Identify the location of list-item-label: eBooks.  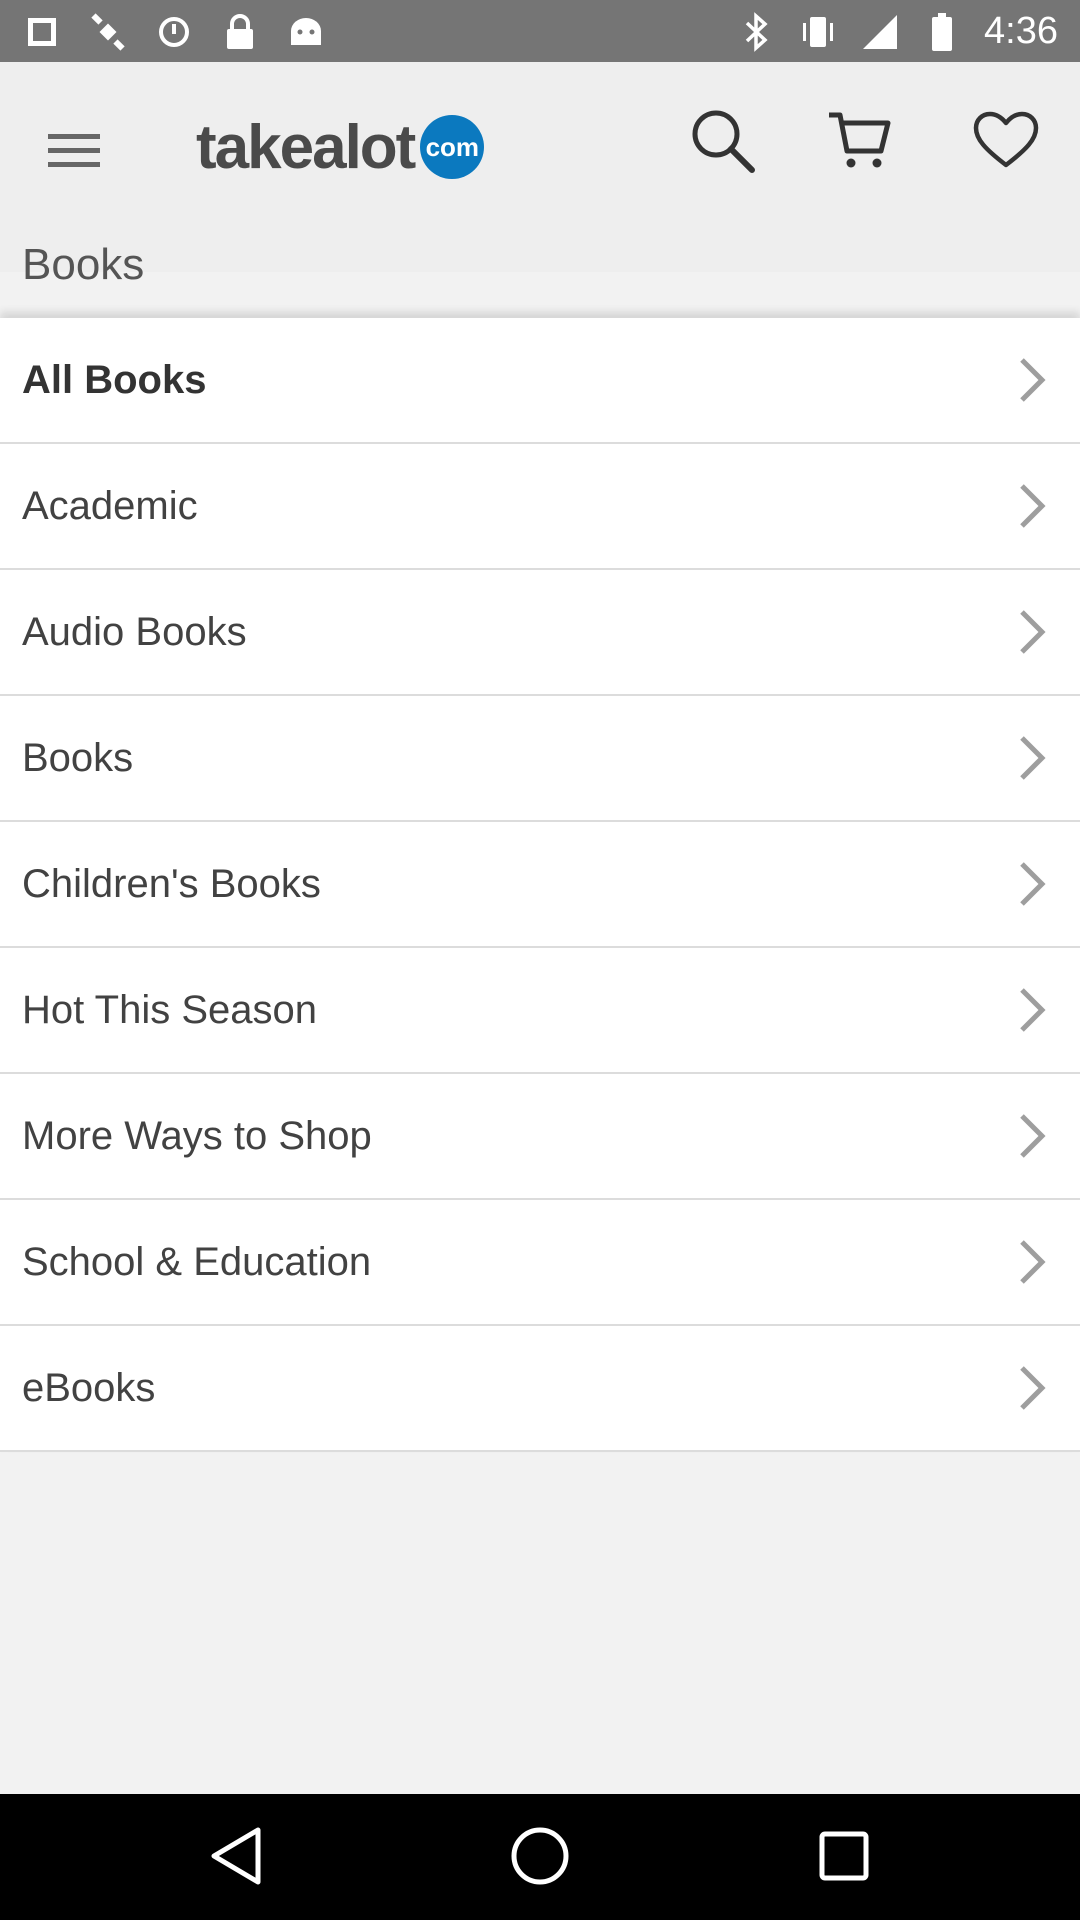
(89, 1387).